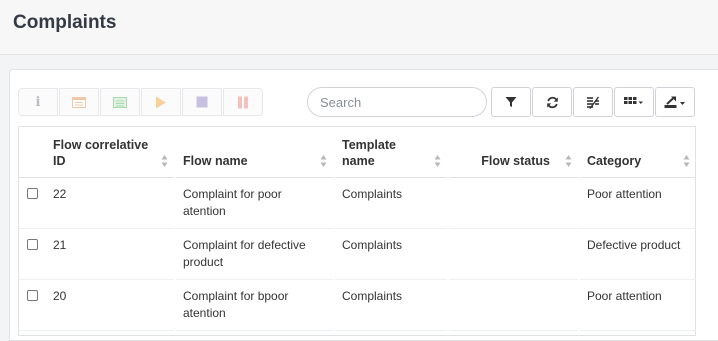  I want to click on flow-name-cell: Complaint for poor atention, so click(232, 202).